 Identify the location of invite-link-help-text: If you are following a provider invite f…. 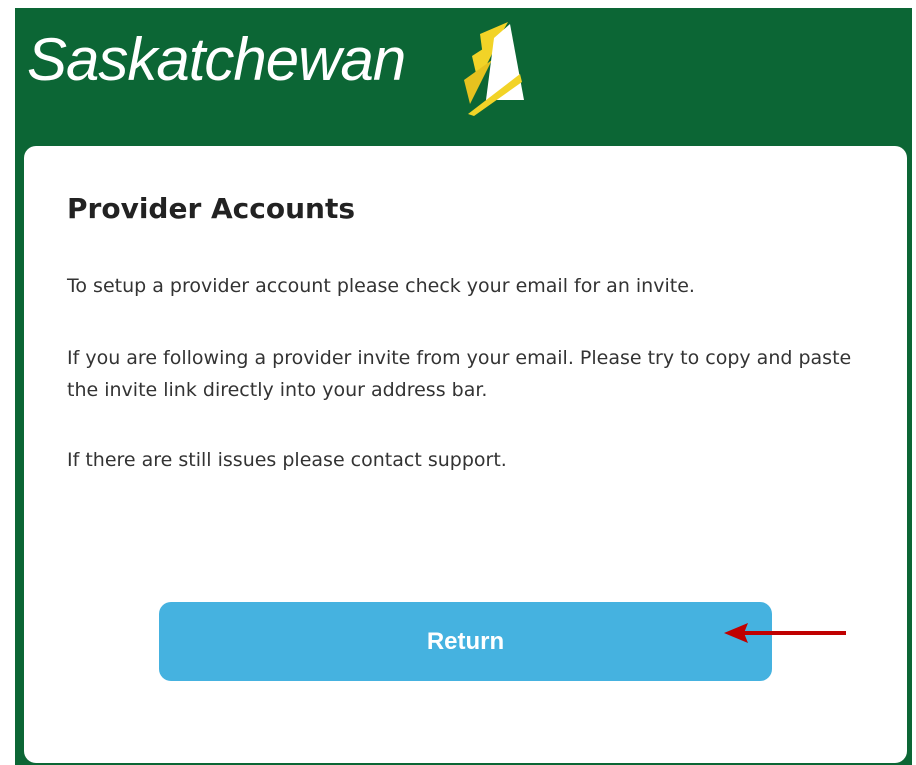
(459, 374).